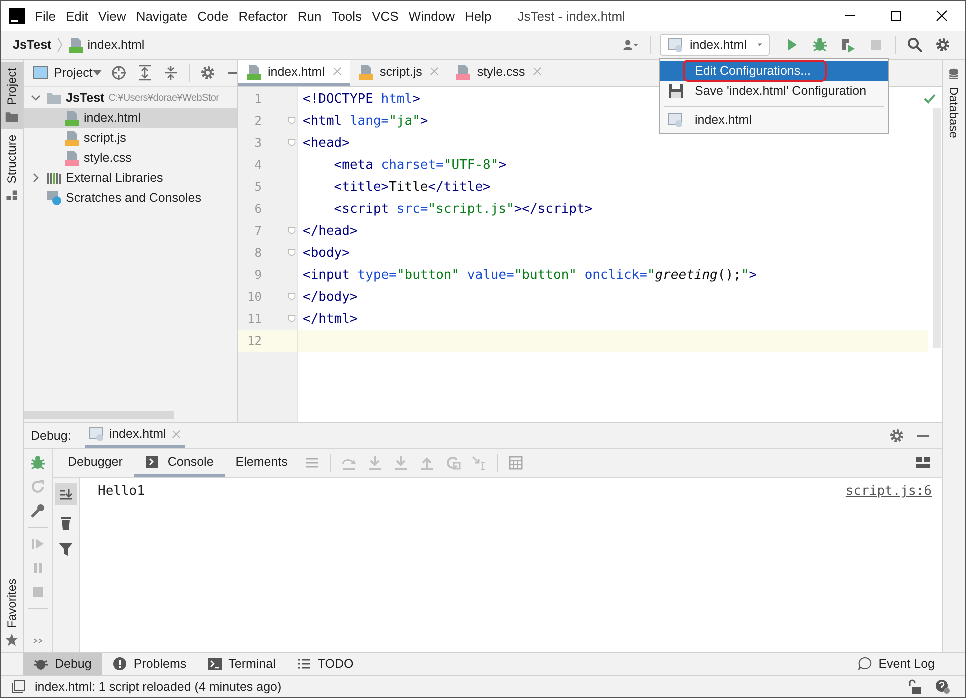 The height and width of the screenshot is (698, 966). I want to click on line-number: 8, so click(258, 253).